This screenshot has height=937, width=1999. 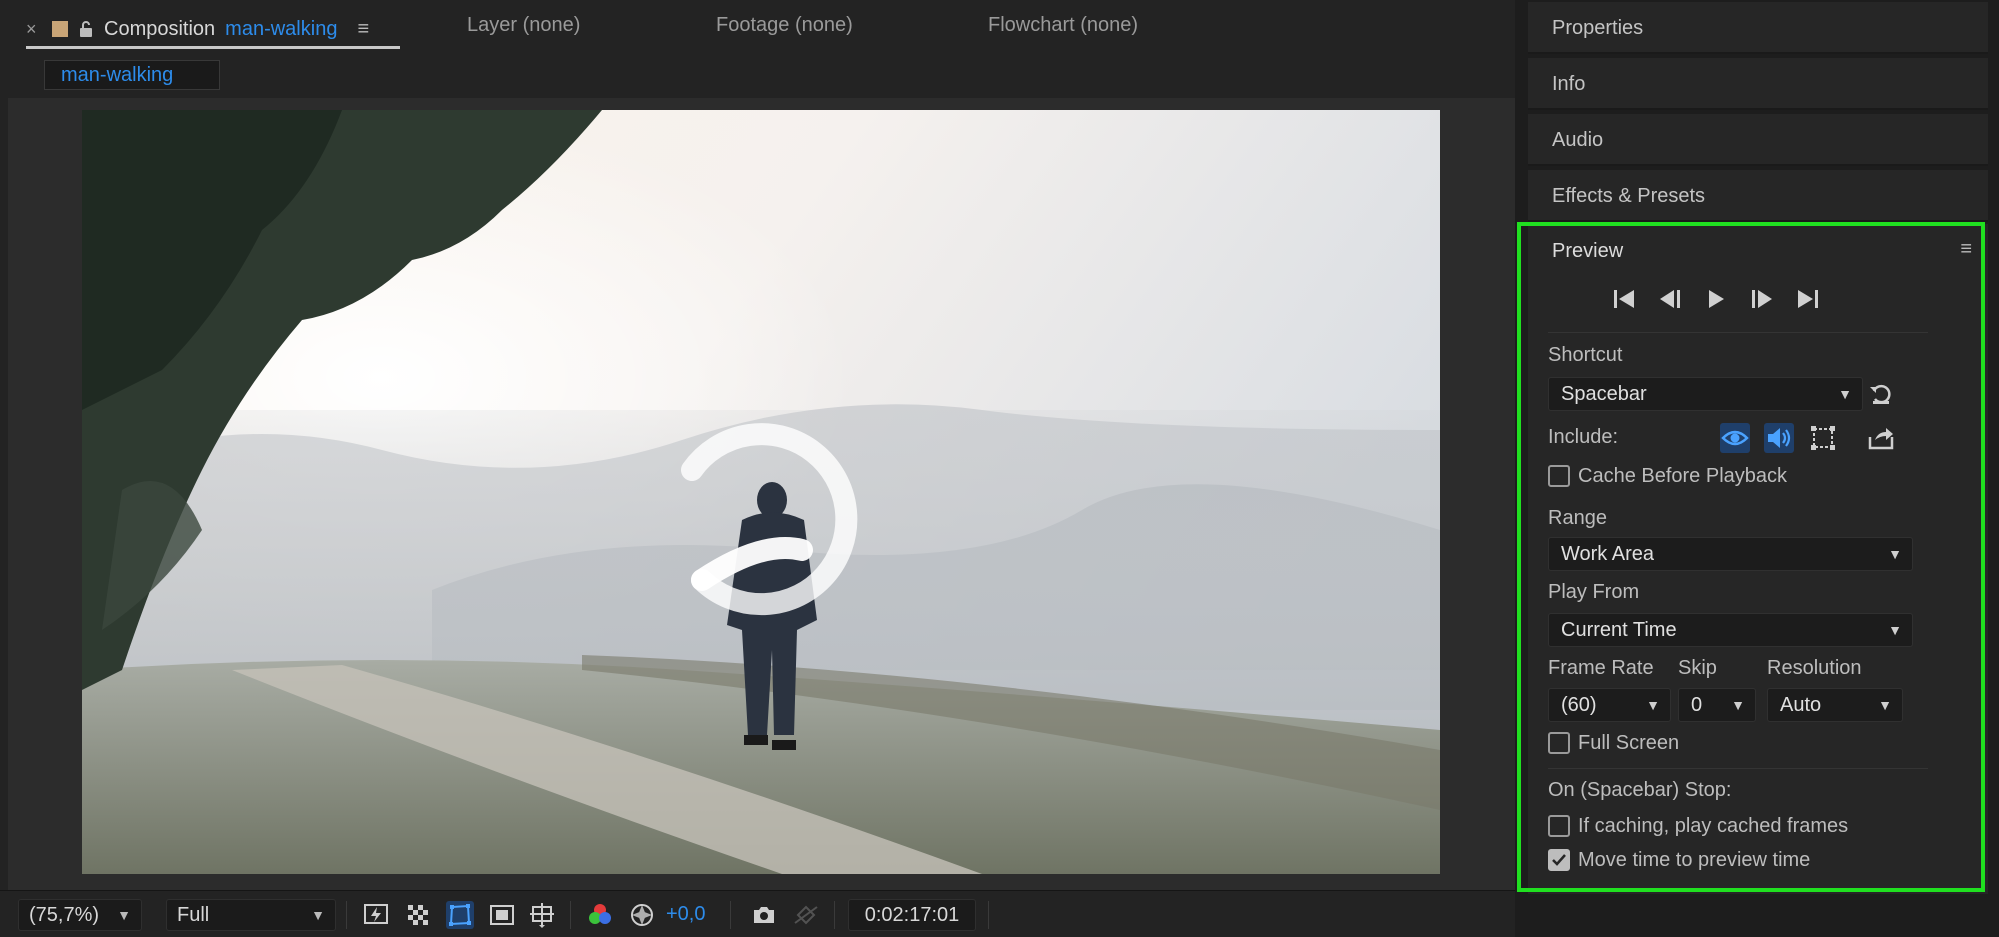 What do you see at coordinates (160, 28) in the screenshot?
I see `tab-composition-prefix: Composition` at bounding box center [160, 28].